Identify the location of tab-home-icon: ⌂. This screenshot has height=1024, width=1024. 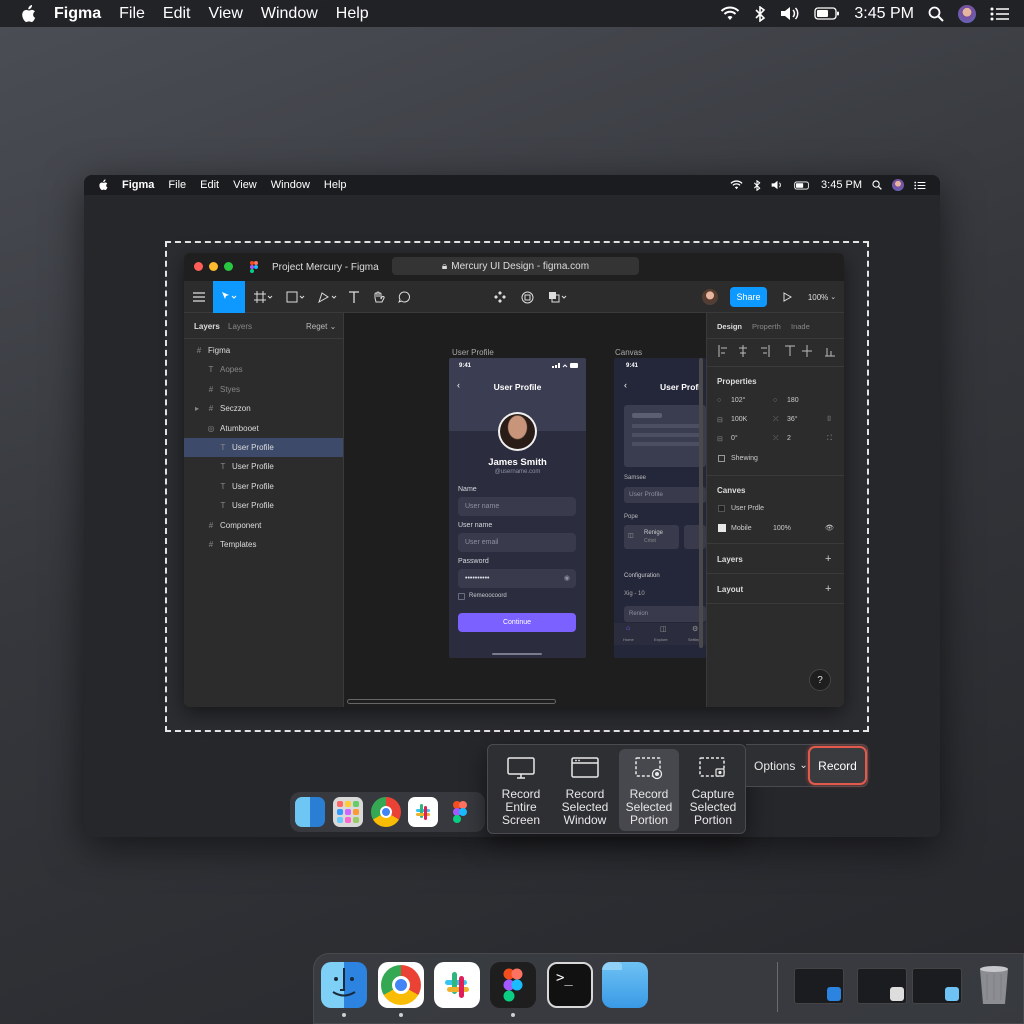
(628, 628).